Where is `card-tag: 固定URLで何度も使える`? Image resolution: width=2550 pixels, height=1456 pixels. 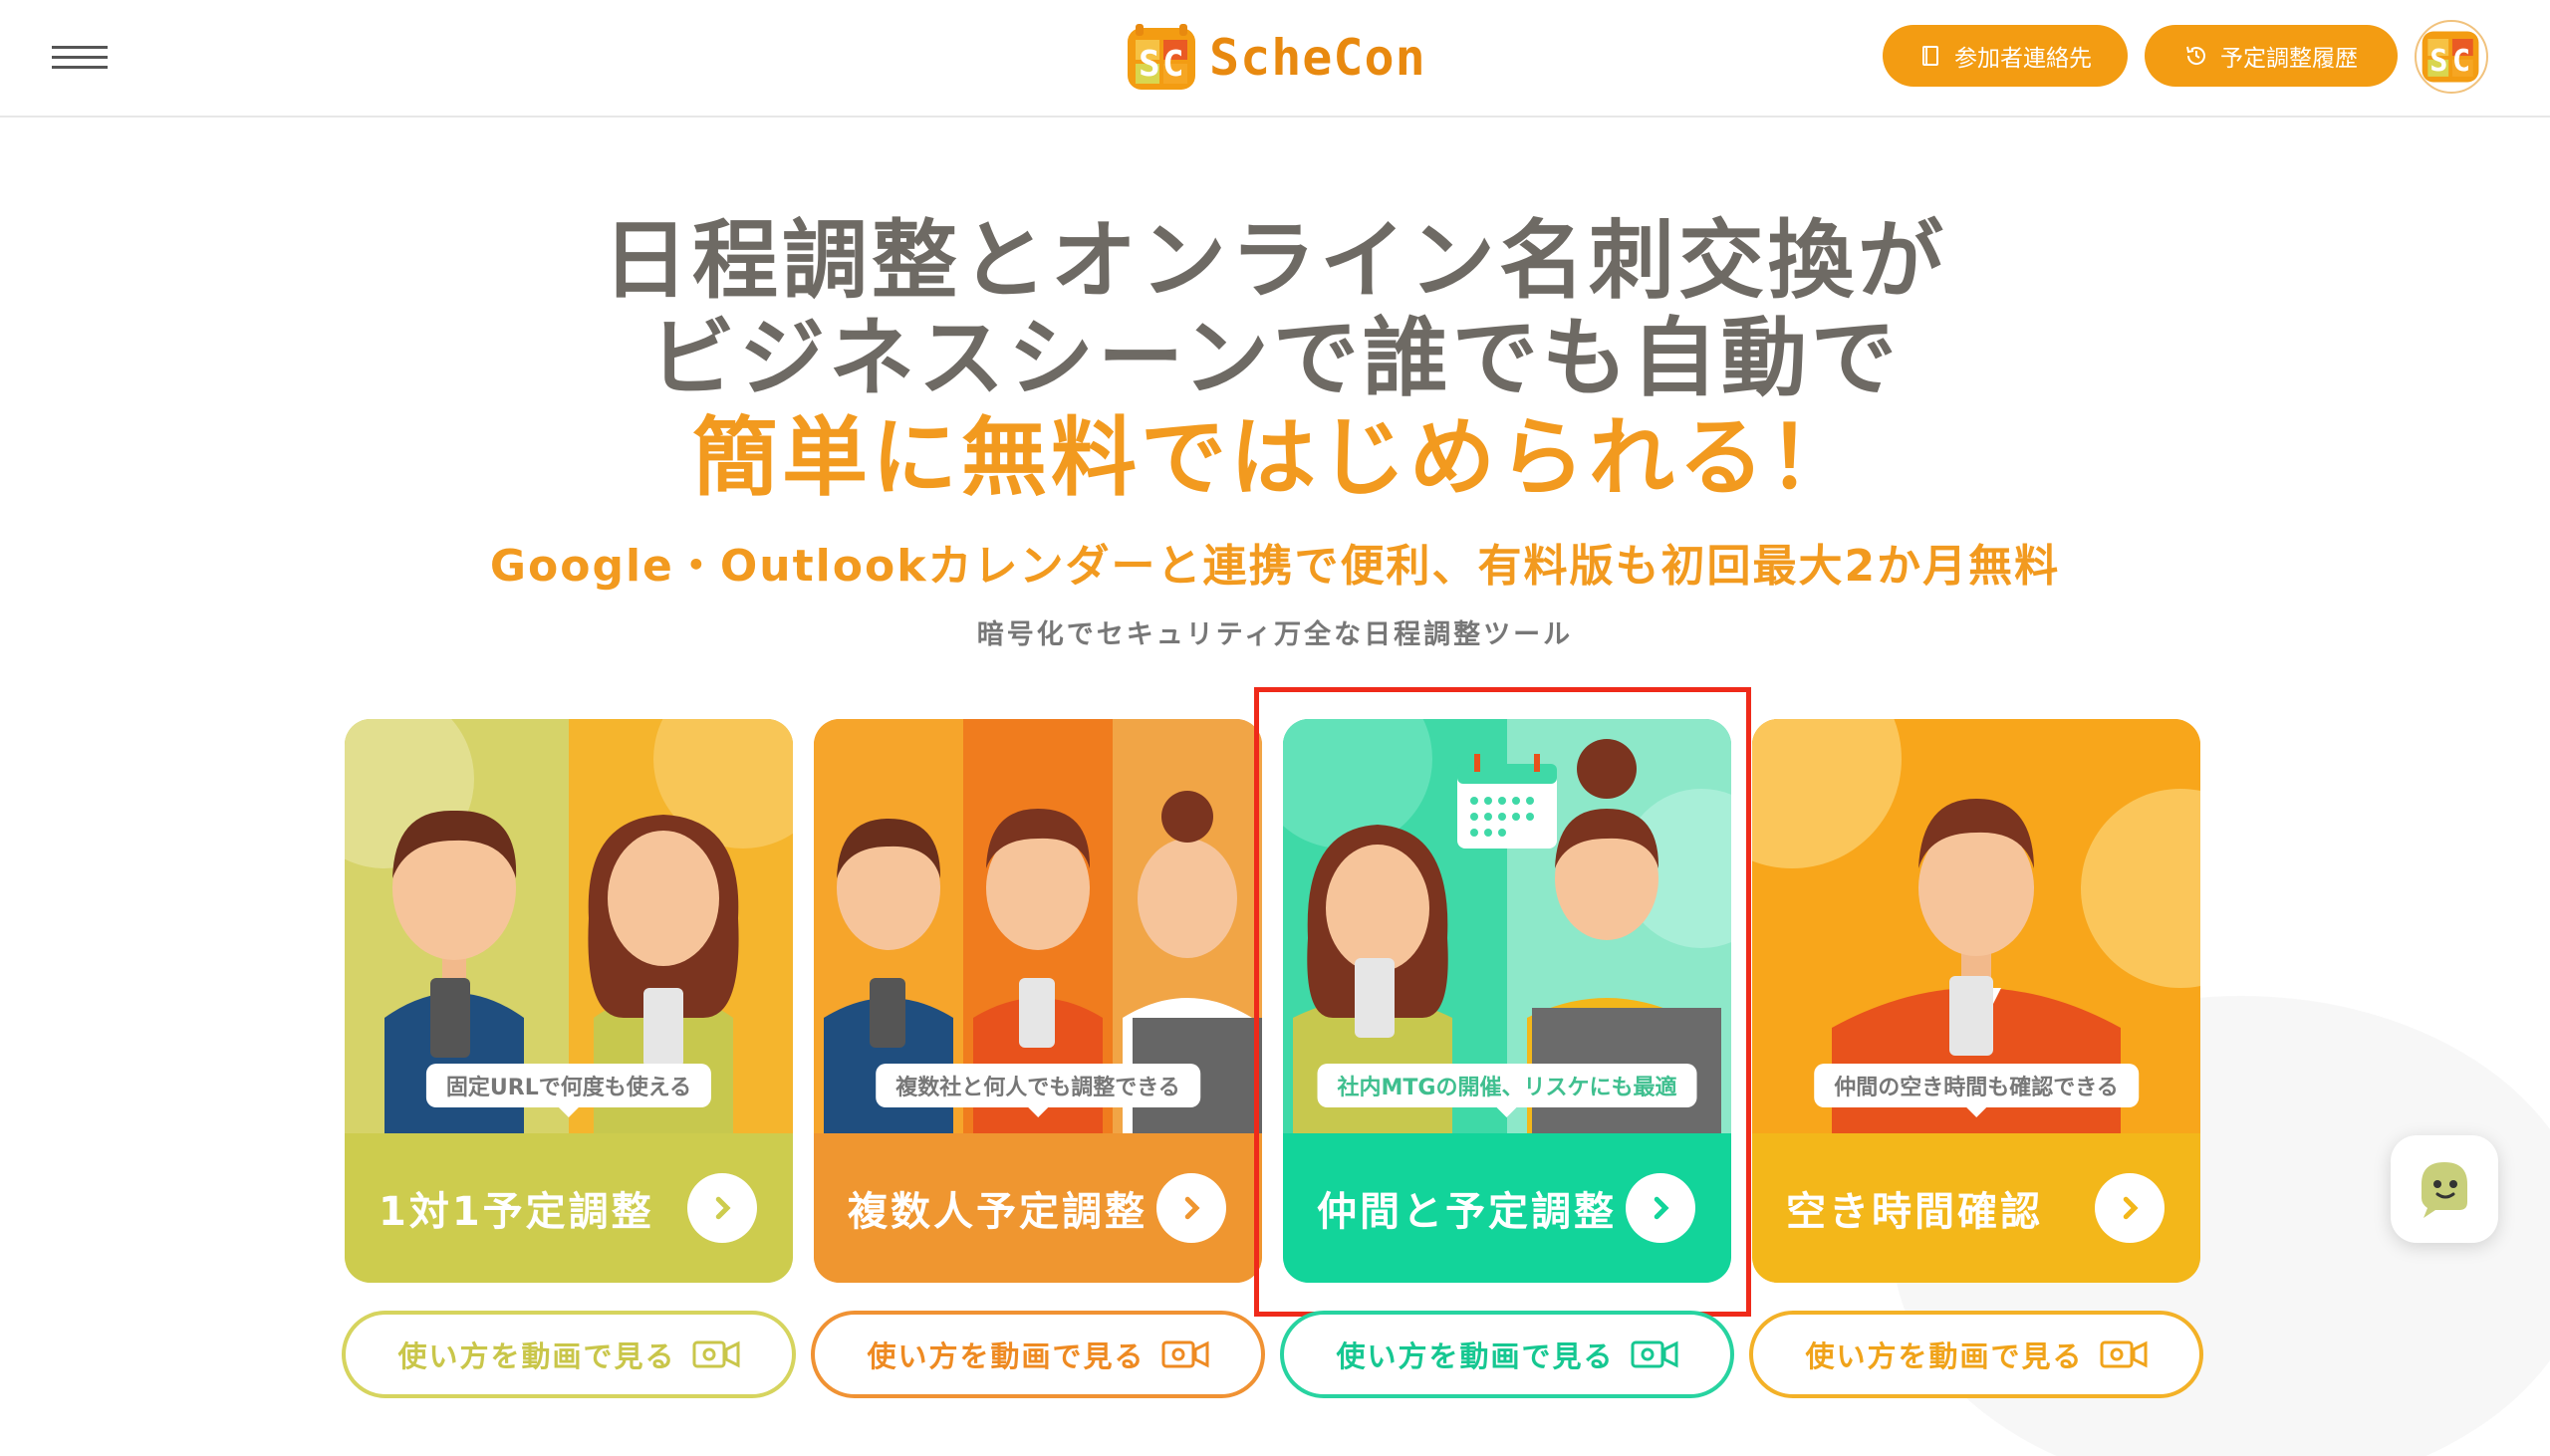
card-tag: 固定URLで何度も使える is located at coordinates (568, 1090).